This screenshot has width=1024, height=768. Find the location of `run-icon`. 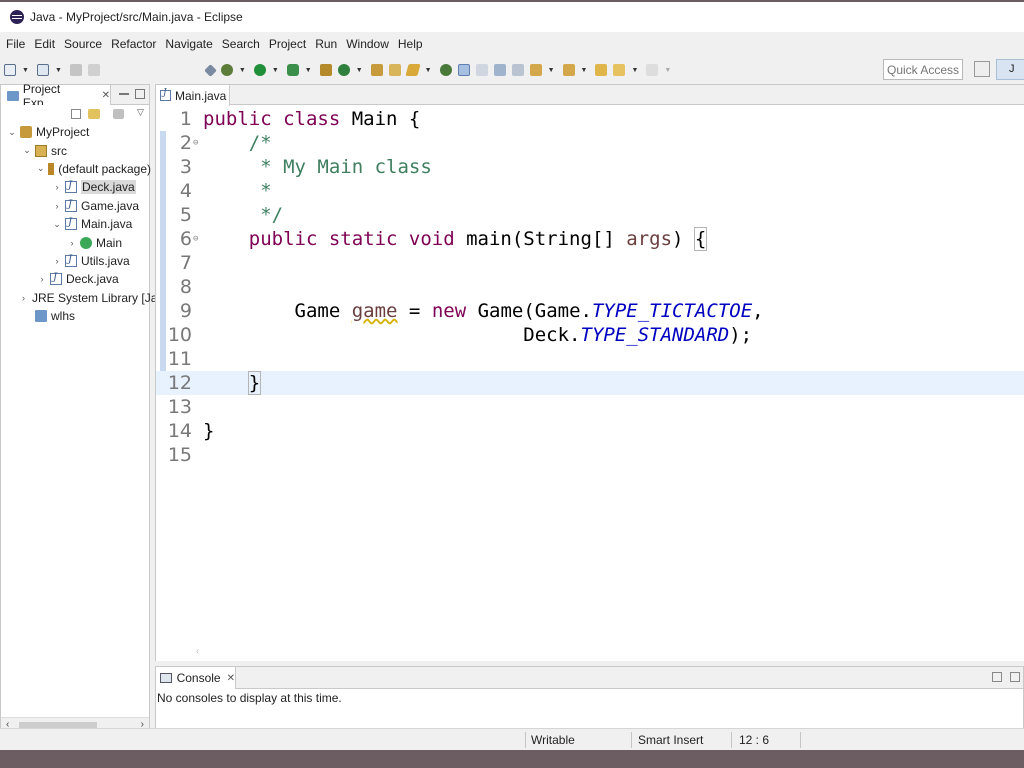

run-icon is located at coordinates (259, 70).